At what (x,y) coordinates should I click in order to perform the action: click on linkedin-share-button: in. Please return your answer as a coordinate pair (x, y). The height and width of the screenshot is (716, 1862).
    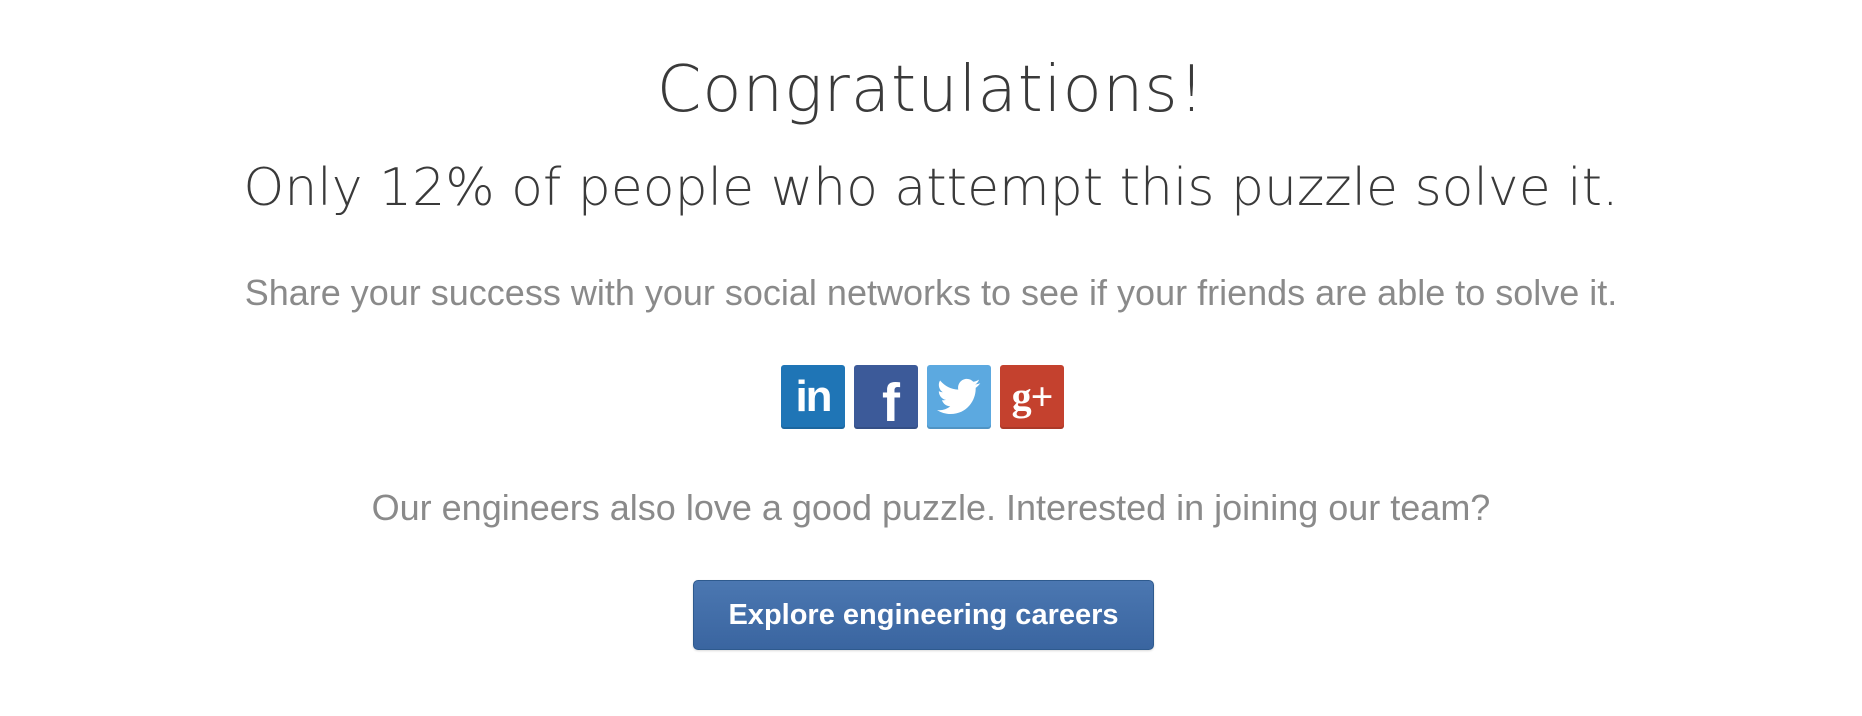
    Looking at the image, I should click on (813, 397).